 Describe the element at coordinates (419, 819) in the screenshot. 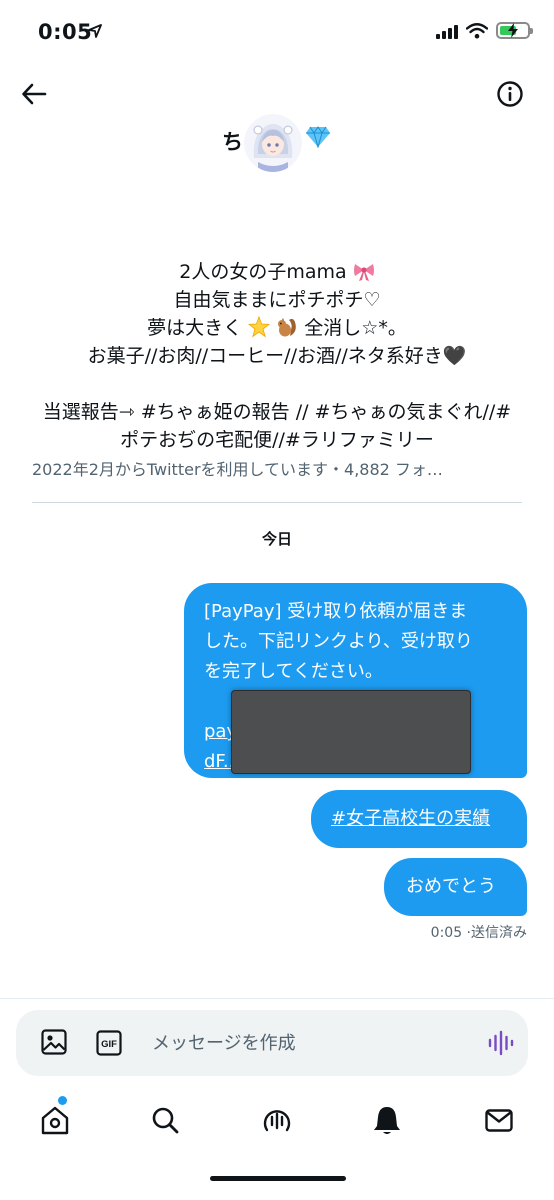

I see `message-bubble-hashtag: #女子高校生の実績` at that location.